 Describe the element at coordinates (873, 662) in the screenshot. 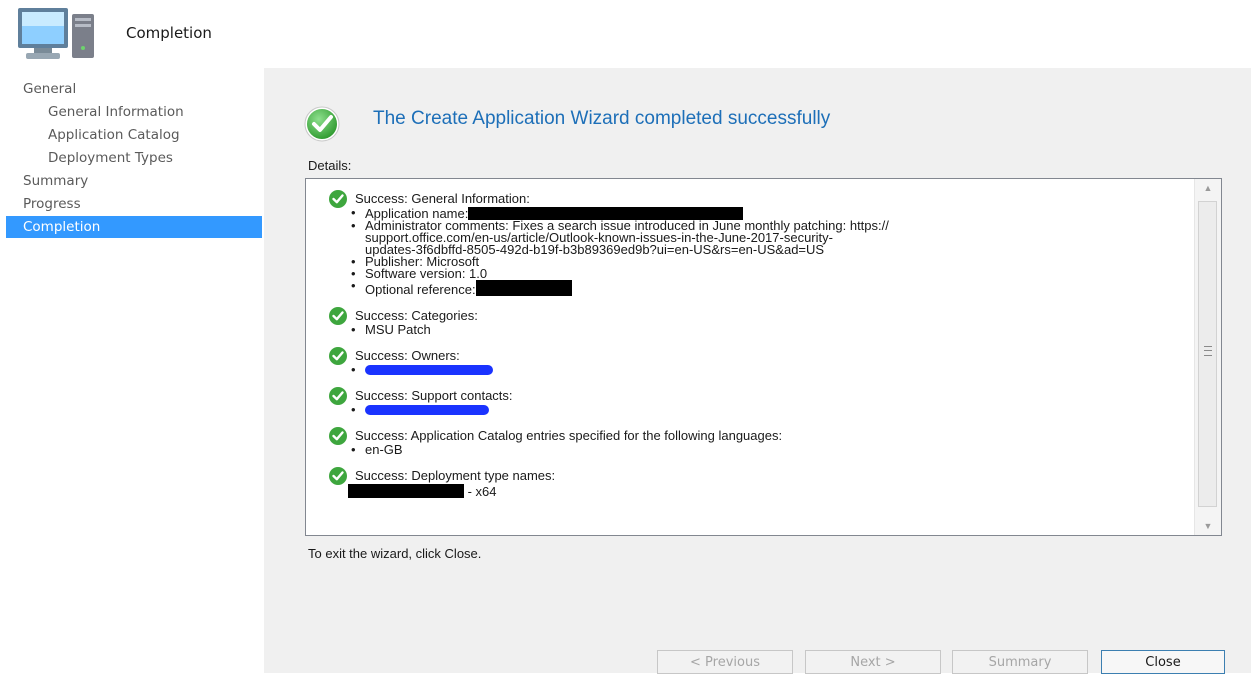

I see `next-button: Next >` at that location.